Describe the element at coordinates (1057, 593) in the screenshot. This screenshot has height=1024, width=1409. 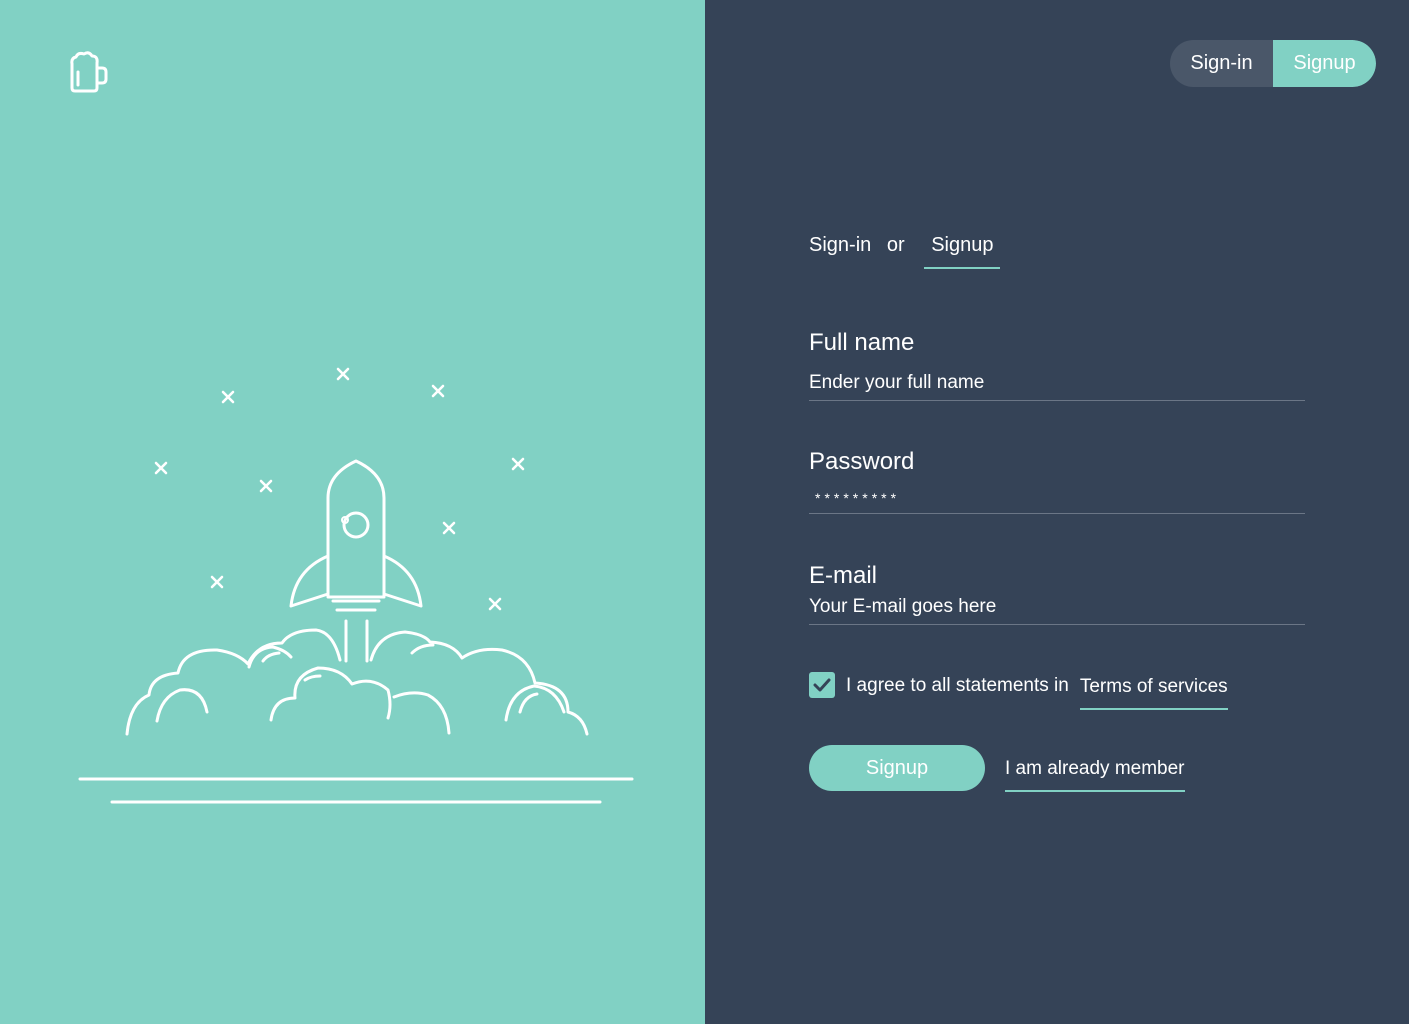
I see `email-field: E-mail` at that location.